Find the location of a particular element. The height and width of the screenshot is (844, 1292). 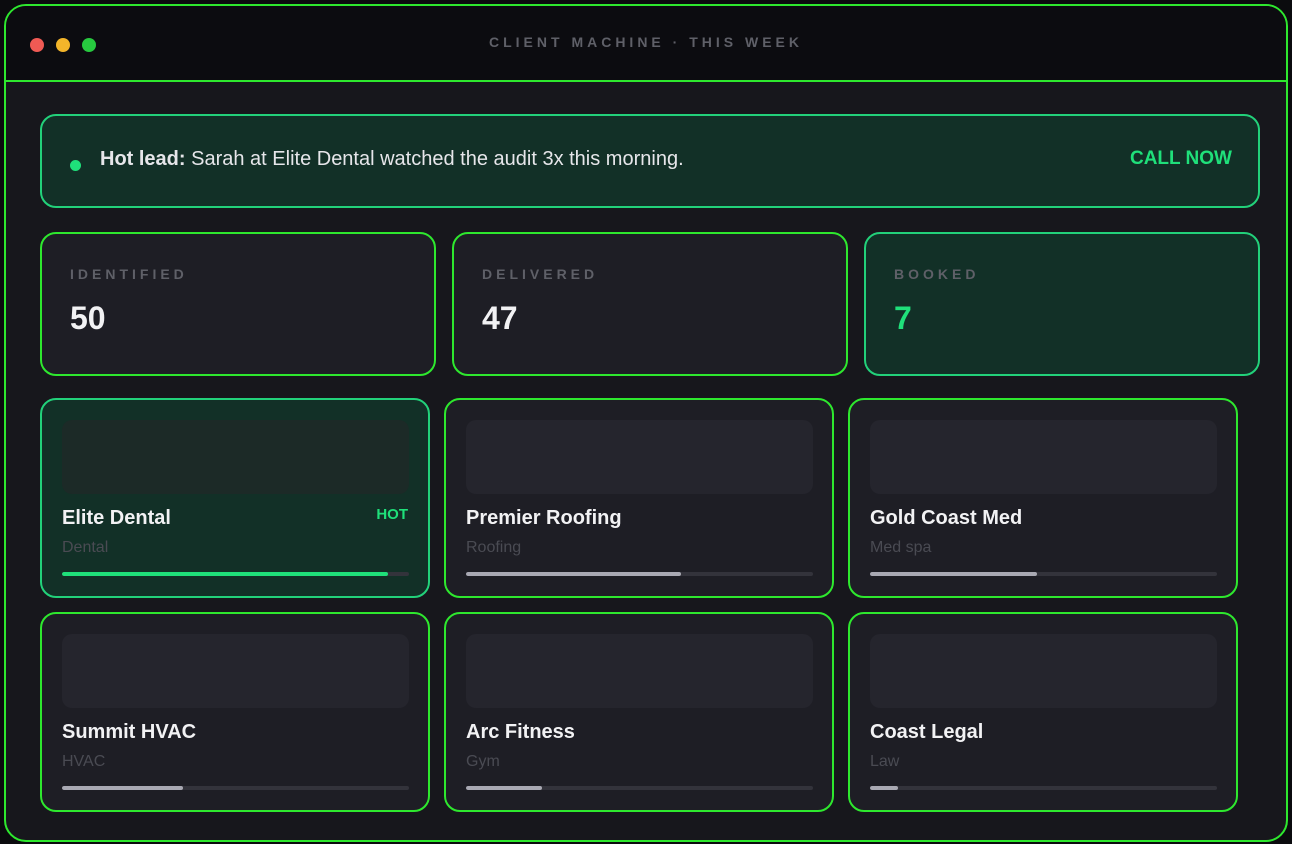

stat-value: 47 is located at coordinates (500, 318).